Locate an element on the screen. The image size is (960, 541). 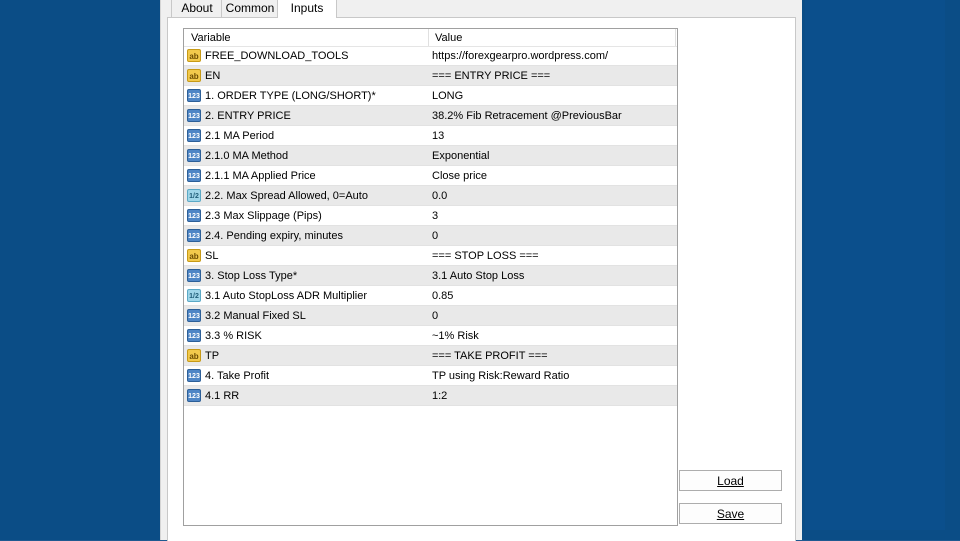
variable-cell: SL is located at coordinates (212, 256).